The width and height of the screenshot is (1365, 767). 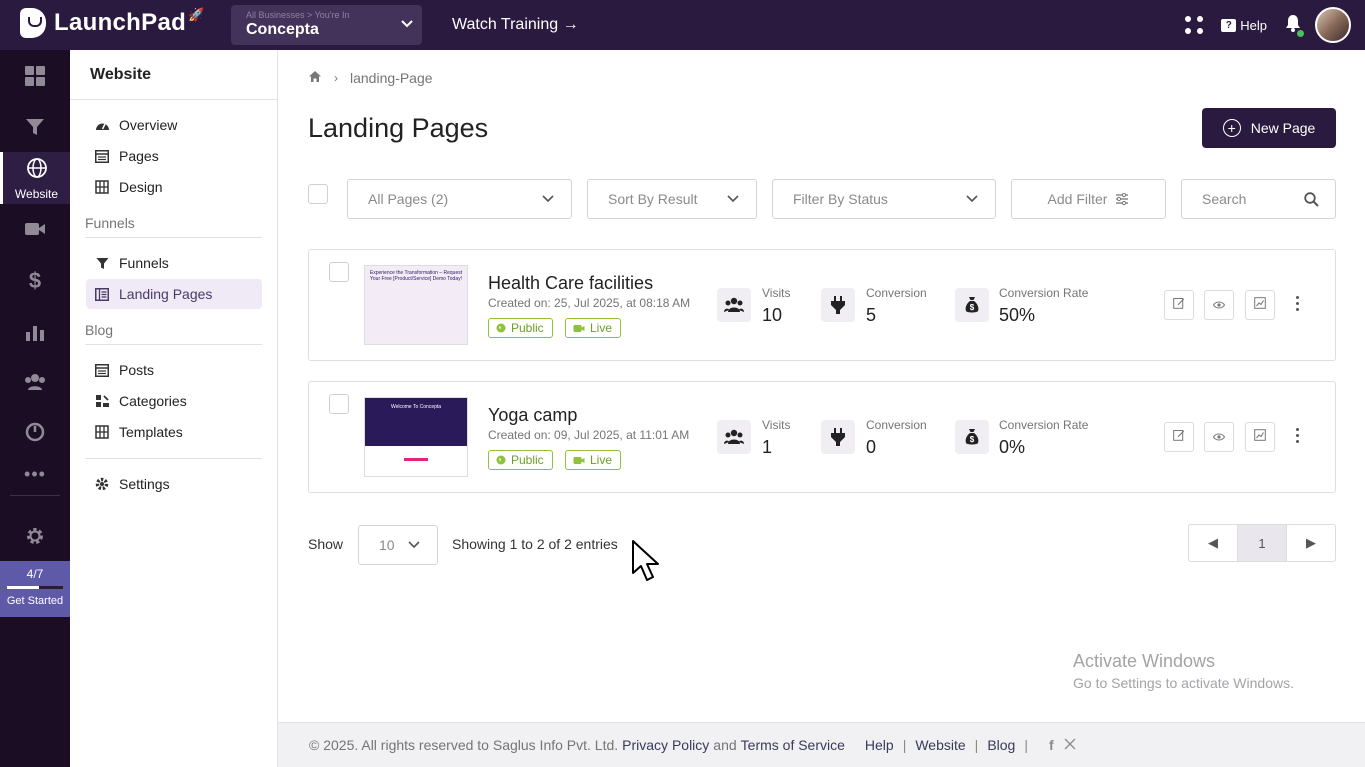 I want to click on help-button: ? Help, so click(x=1244, y=25).